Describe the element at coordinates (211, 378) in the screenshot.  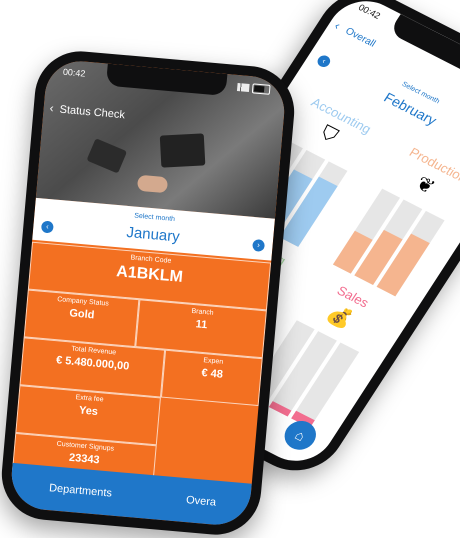
I see `expenses-card: Expen € 48` at that location.